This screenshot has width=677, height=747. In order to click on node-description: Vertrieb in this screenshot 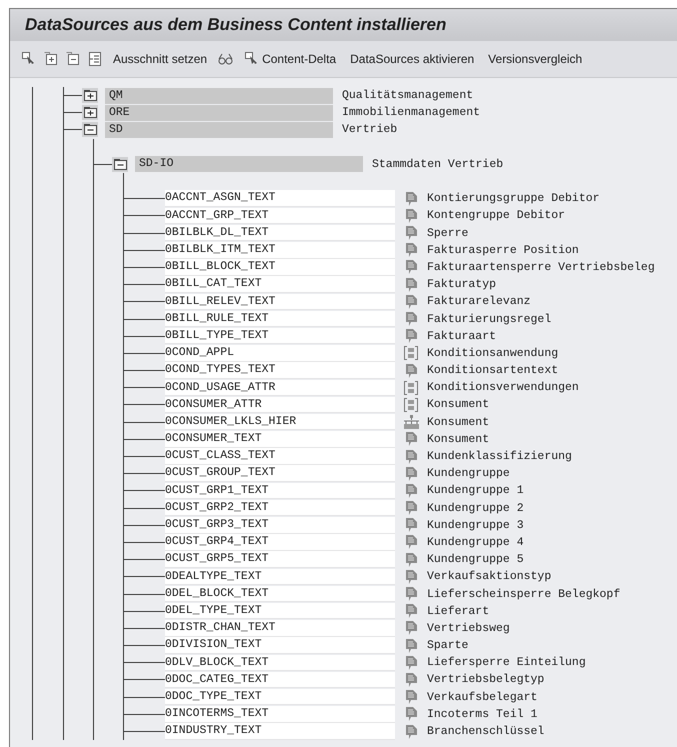, I will do `click(370, 129)`.